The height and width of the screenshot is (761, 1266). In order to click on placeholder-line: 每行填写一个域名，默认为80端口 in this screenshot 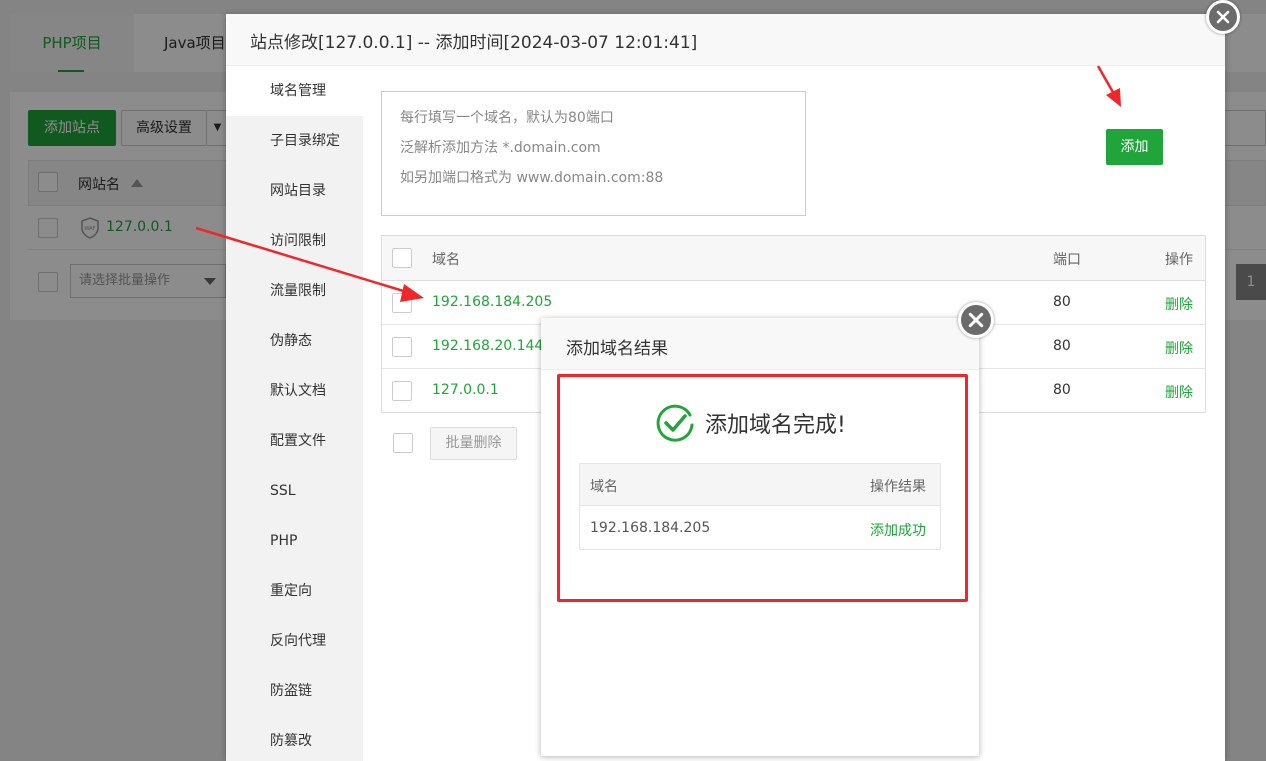, I will do `click(507, 118)`.